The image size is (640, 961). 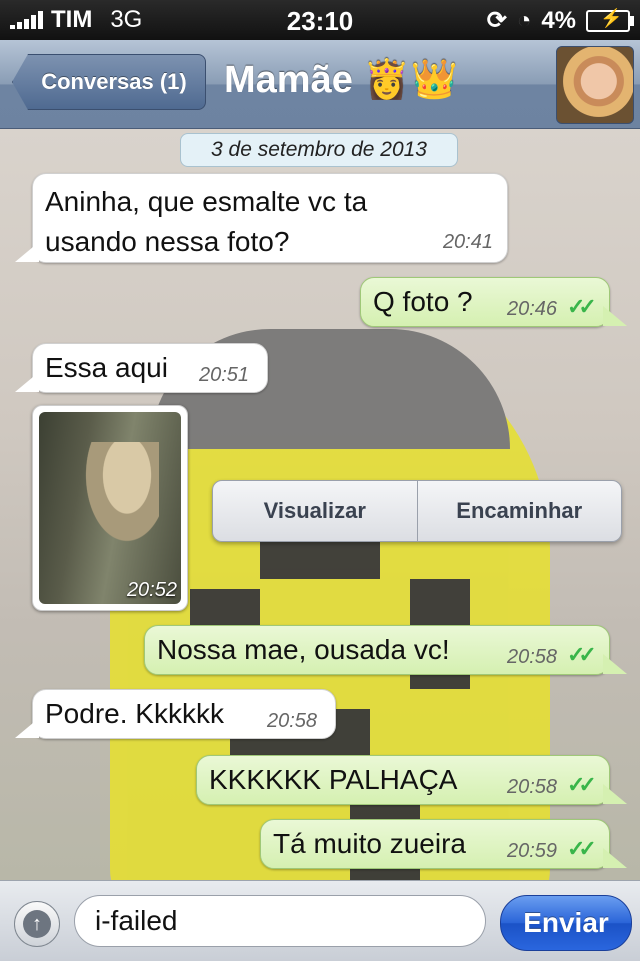 I want to click on alarm-icon: ◔, so click(x=524, y=20).